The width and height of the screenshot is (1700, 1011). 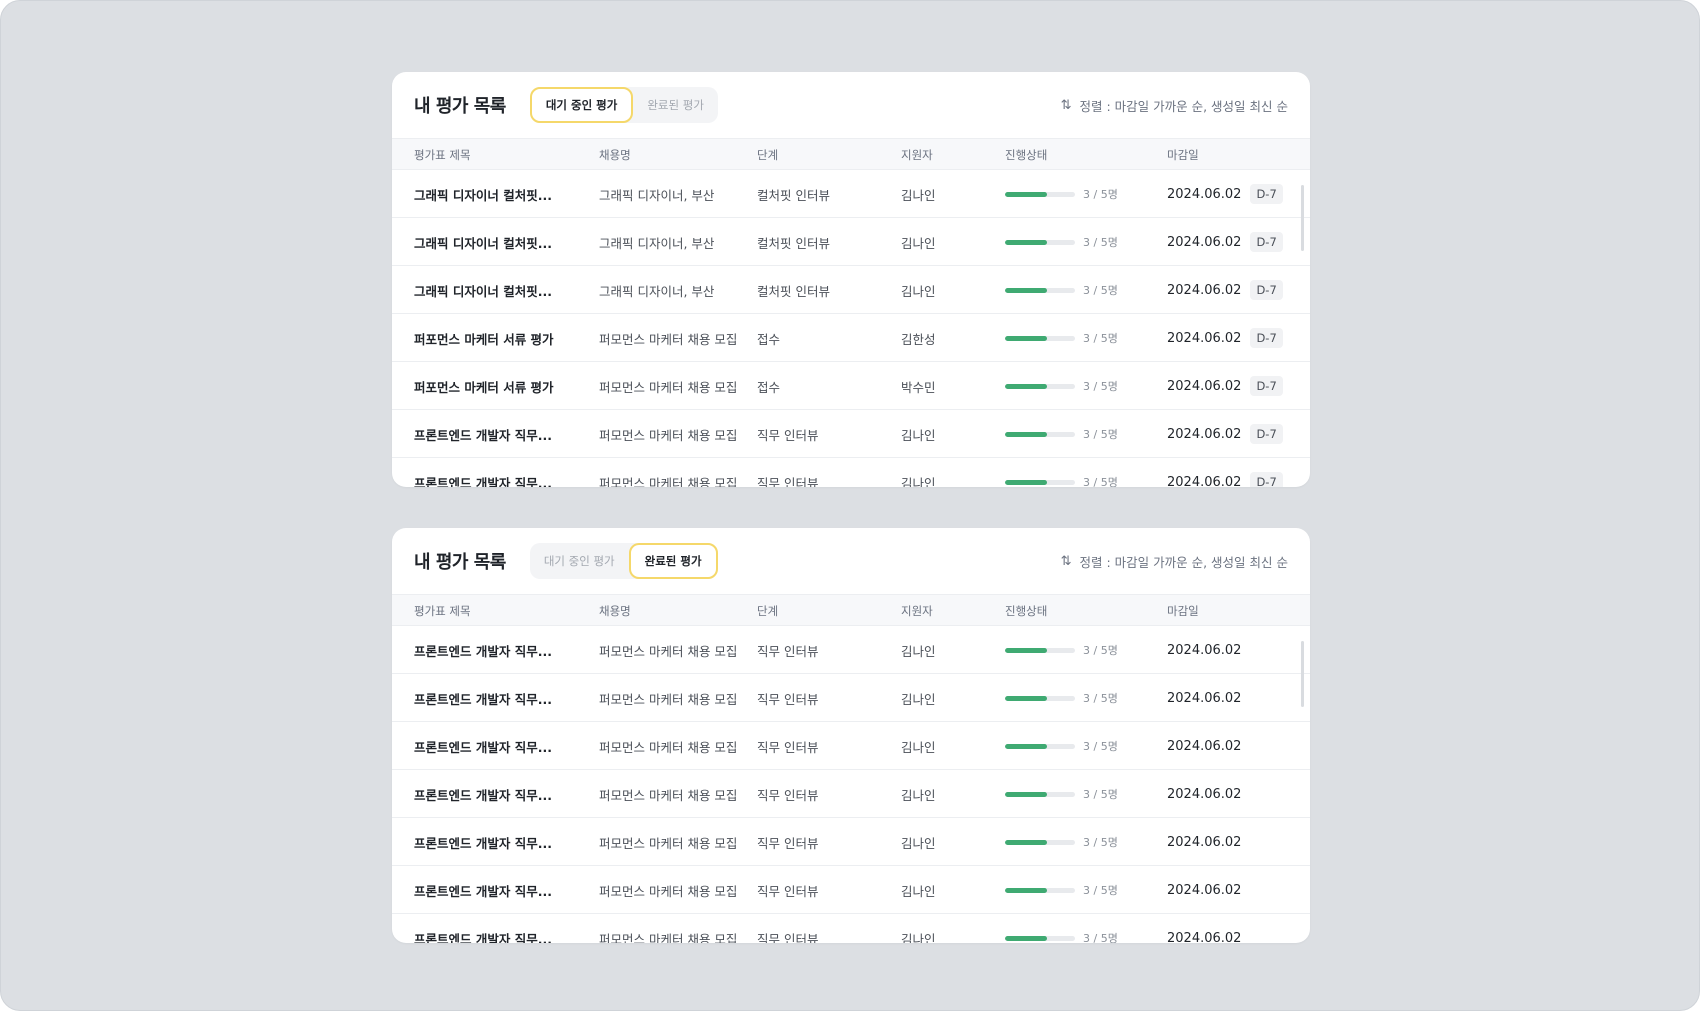 What do you see at coordinates (851, 154) in the screenshot?
I see `table-header: 평가표 제목 채용명 단계 지원자 진행상태 마감일` at bounding box center [851, 154].